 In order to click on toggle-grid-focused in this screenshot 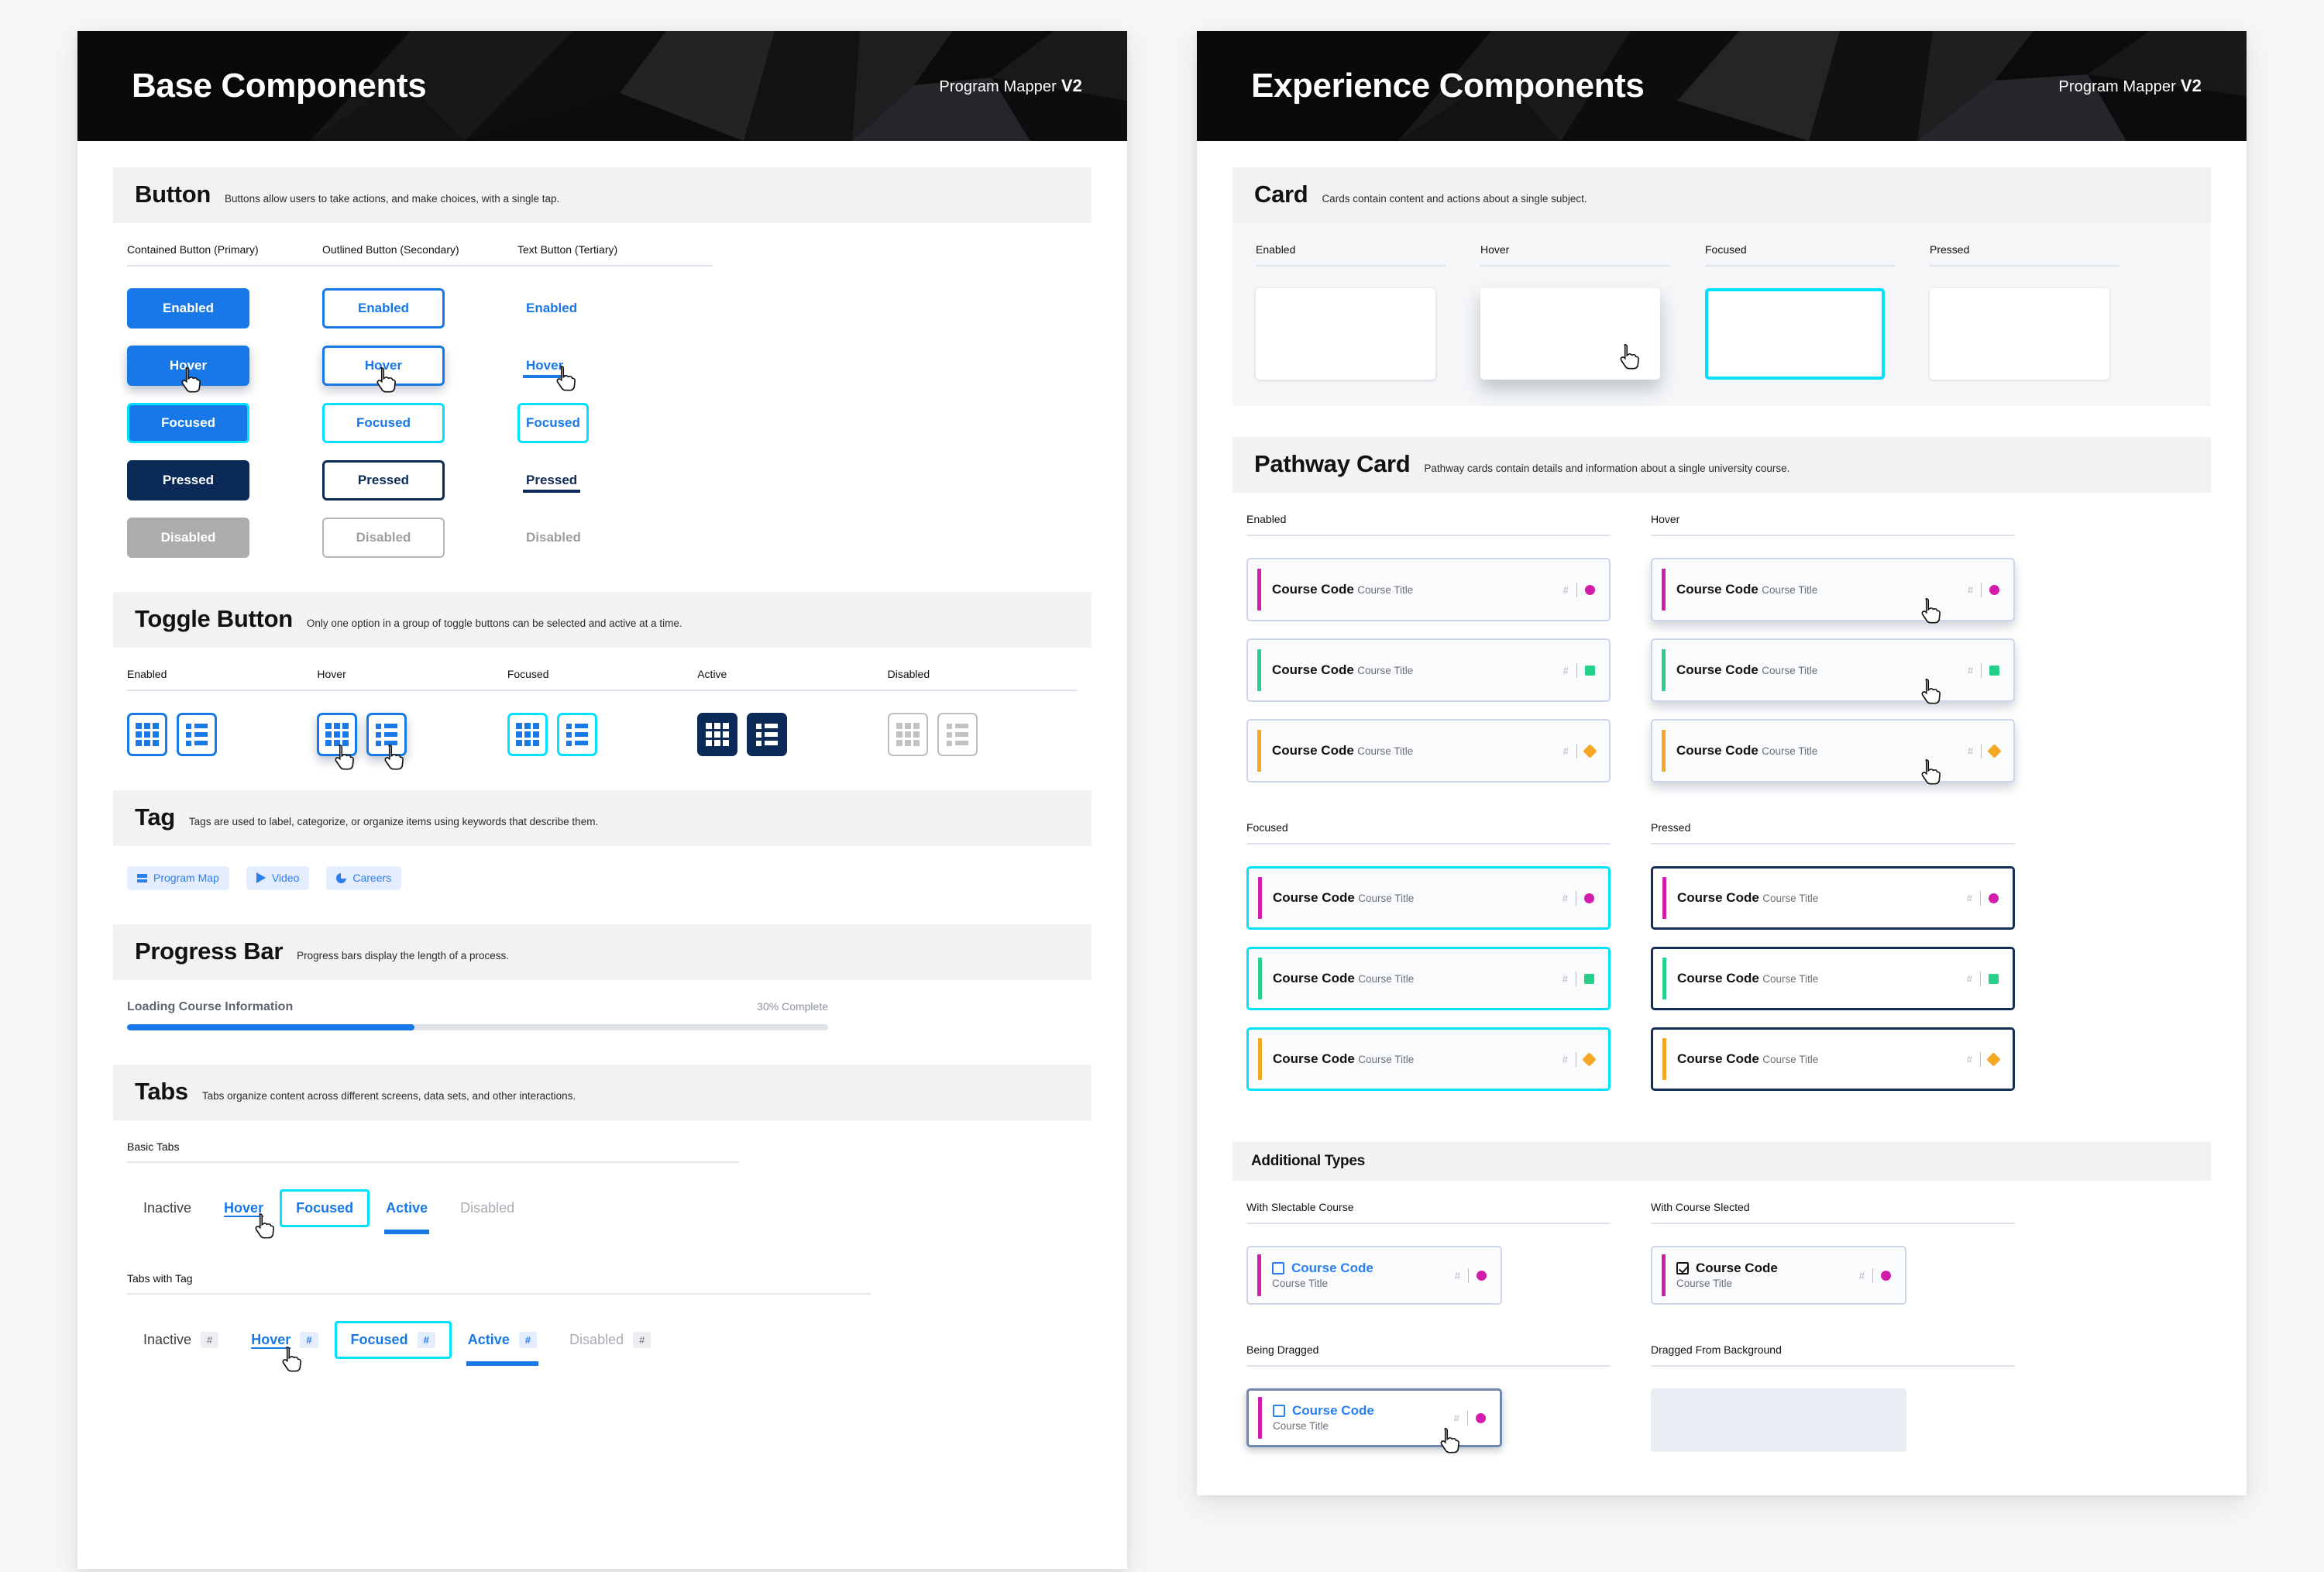, I will do `click(527, 734)`.